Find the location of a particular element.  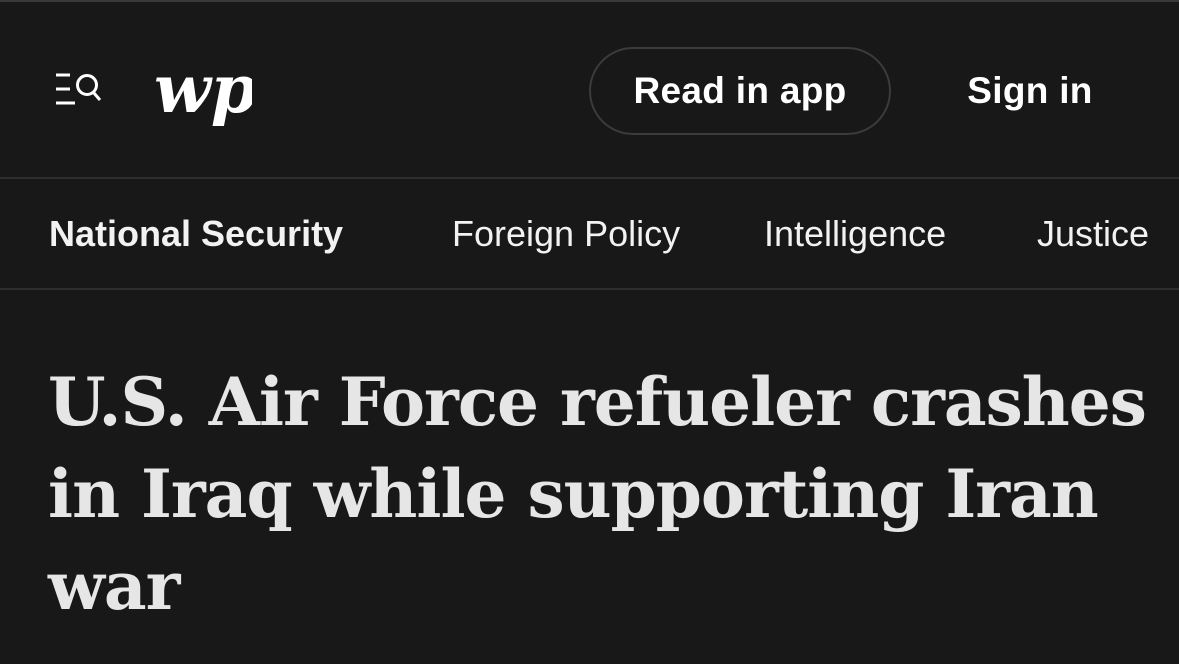

subnav-item-national-security: National Security is located at coordinates (196, 233).